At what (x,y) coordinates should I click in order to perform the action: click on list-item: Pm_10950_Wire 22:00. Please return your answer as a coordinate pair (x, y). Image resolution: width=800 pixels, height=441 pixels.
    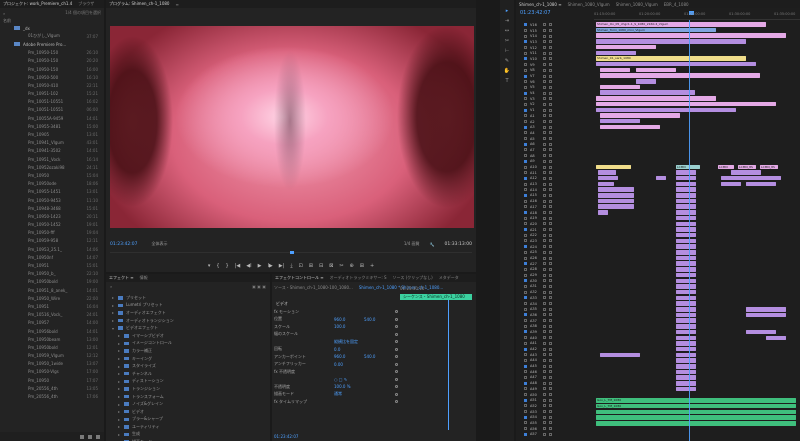
    Looking at the image, I should click on (52, 298).